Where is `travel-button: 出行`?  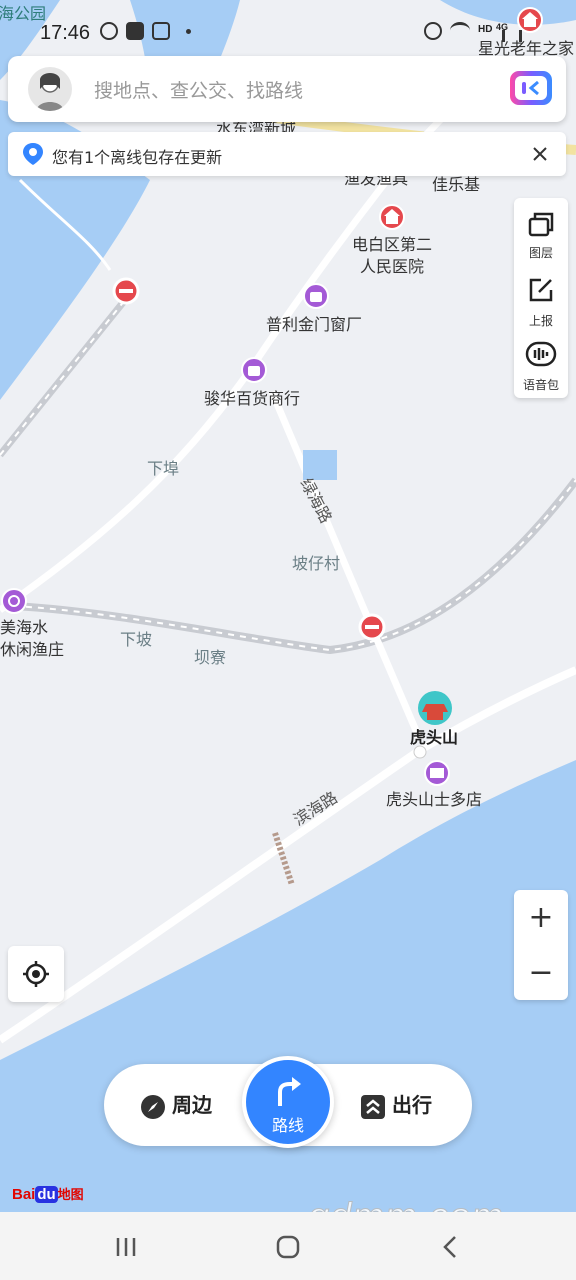 travel-button: 出行 is located at coordinates (396, 1105).